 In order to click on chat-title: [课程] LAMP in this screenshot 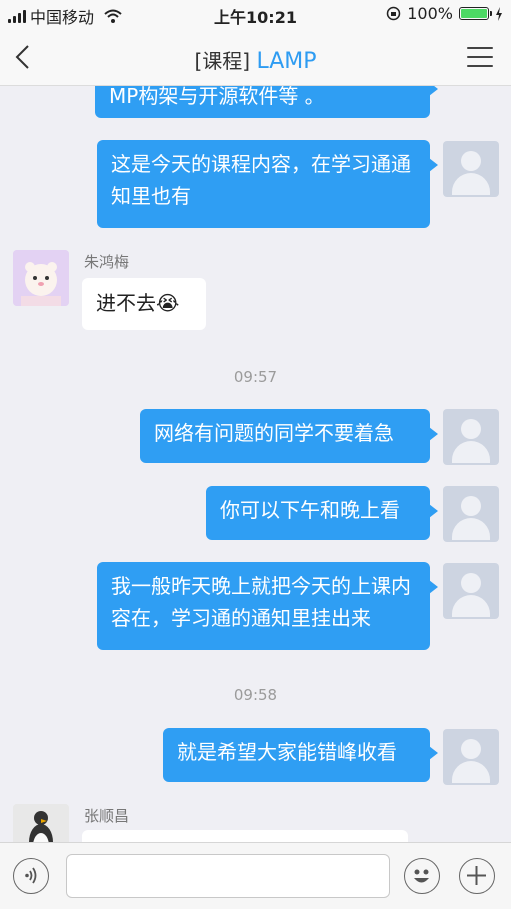, I will do `click(255, 59)`.